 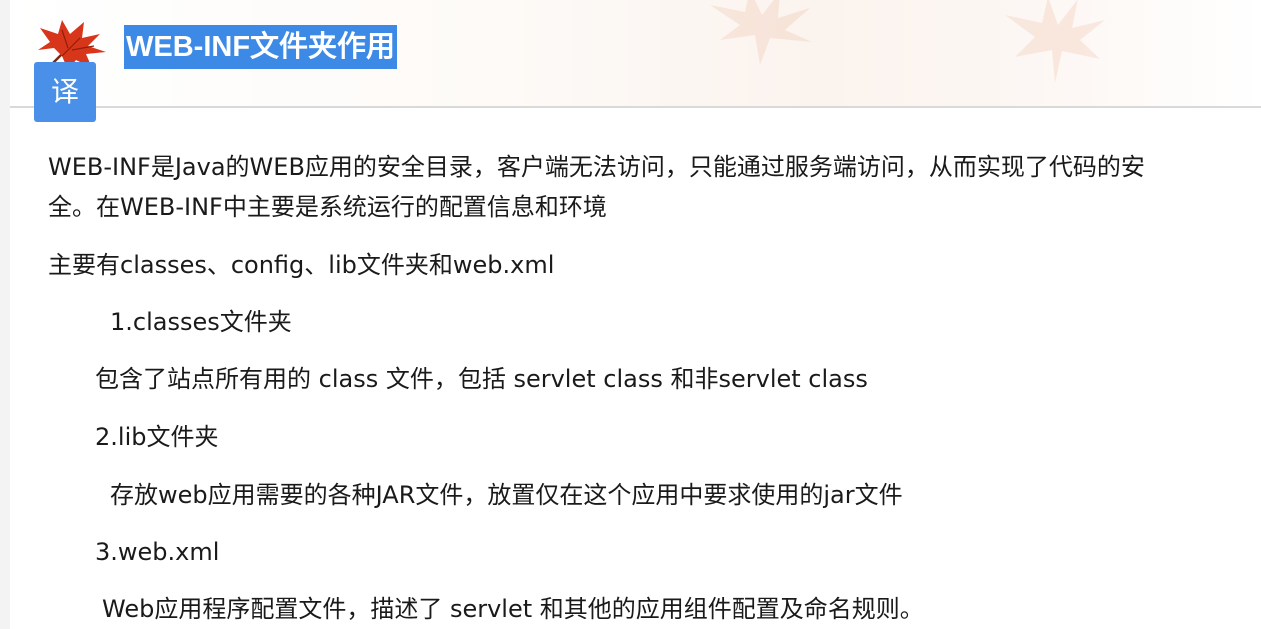 I want to click on section-heading-webxml: 3.web.xml, so click(x=157, y=552).